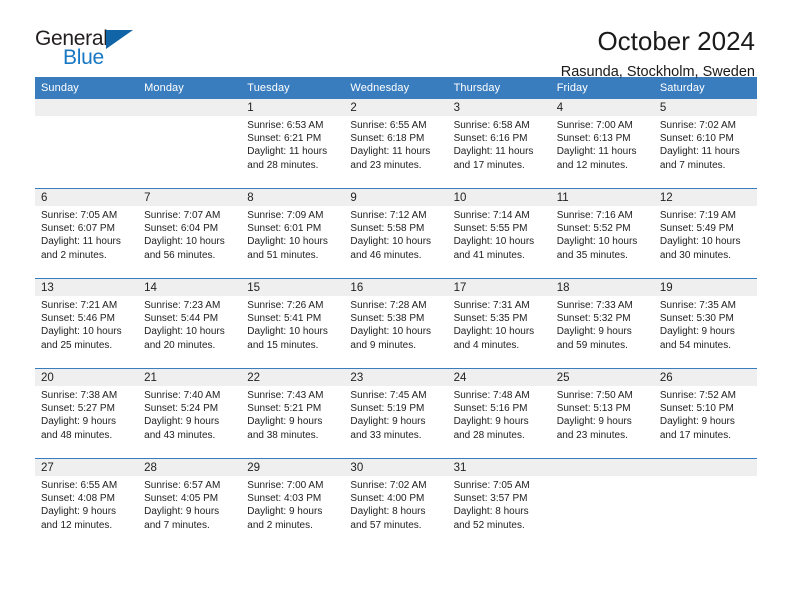 This screenshot has height=612, width=792. Describe the element at coordinates (284, 499) in the screenshot. I see `sunset-text: Sunset: 4:03 PM` at that location.